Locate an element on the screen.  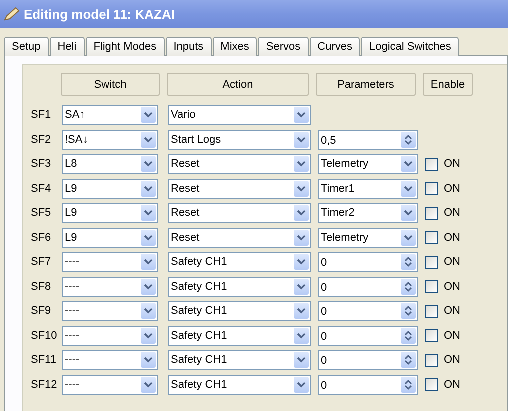
row-label: SF5 is located at coordinates (41, 213).